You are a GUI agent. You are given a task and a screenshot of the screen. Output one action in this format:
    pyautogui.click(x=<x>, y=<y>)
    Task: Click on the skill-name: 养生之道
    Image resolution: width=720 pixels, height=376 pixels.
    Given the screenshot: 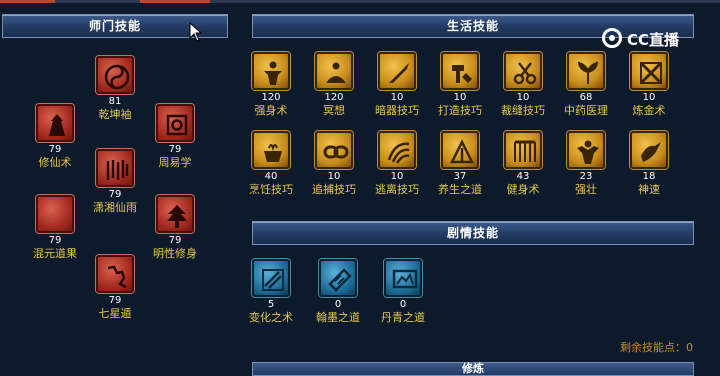 What is the action you would take?
    pyautogui.click(x=460, y=189)
    